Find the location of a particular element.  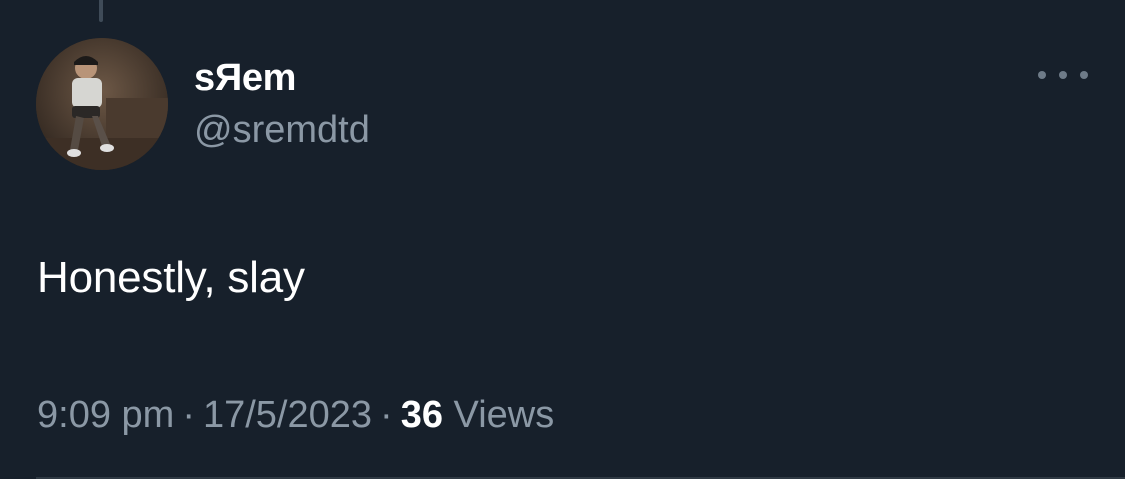

more-options-button is located at coordinates (1063, 75).